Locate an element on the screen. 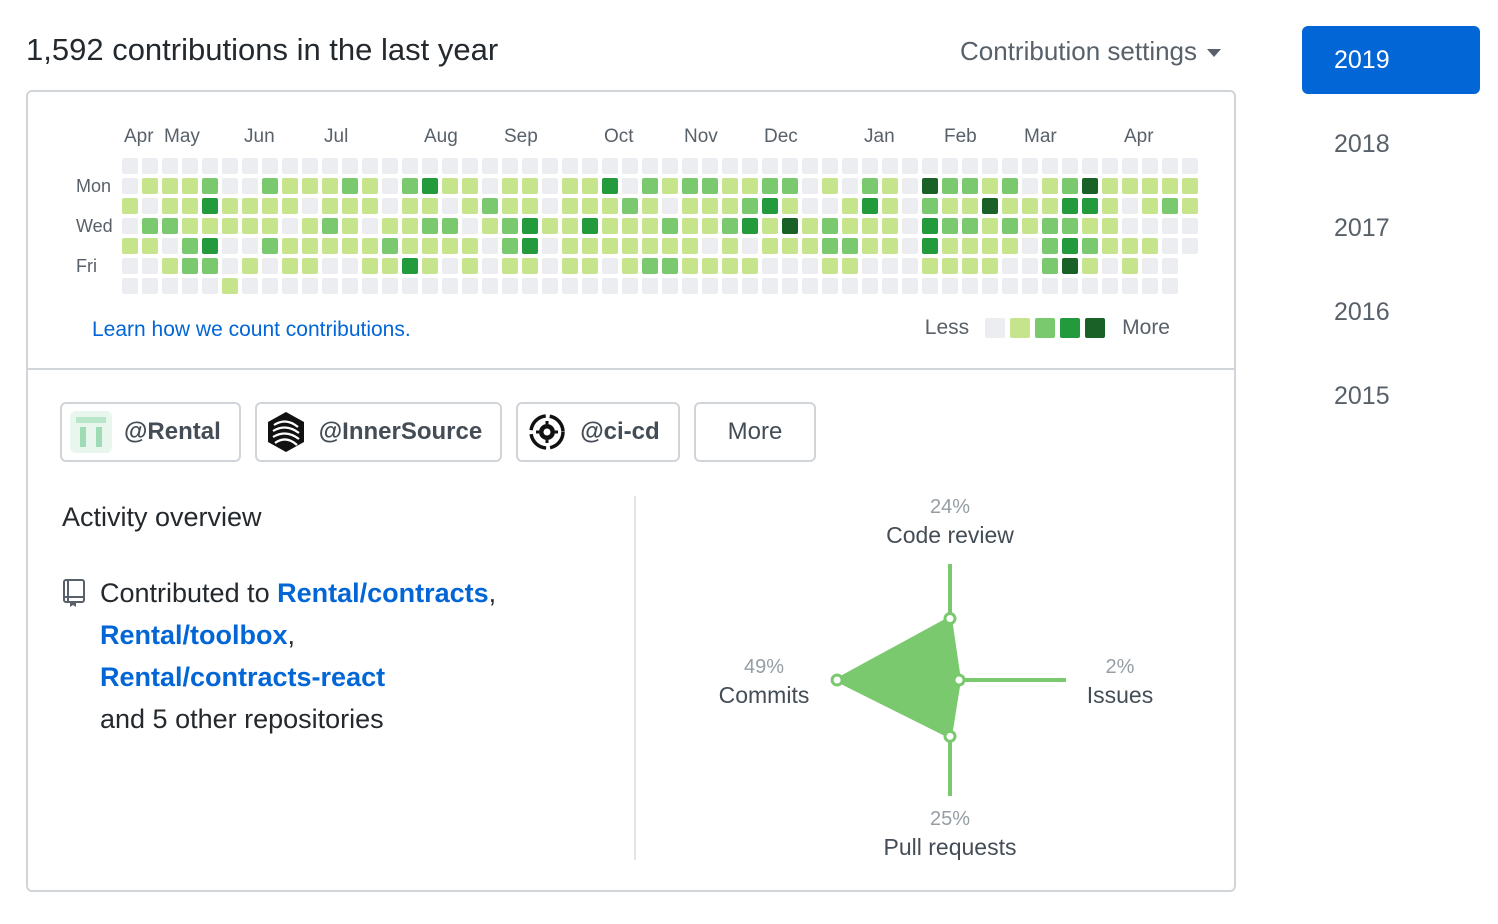 The width and height of the screenshot is (1498, 924). contribution-settings-dropdown: Contribution settings is located at coordinates (1091, 51).